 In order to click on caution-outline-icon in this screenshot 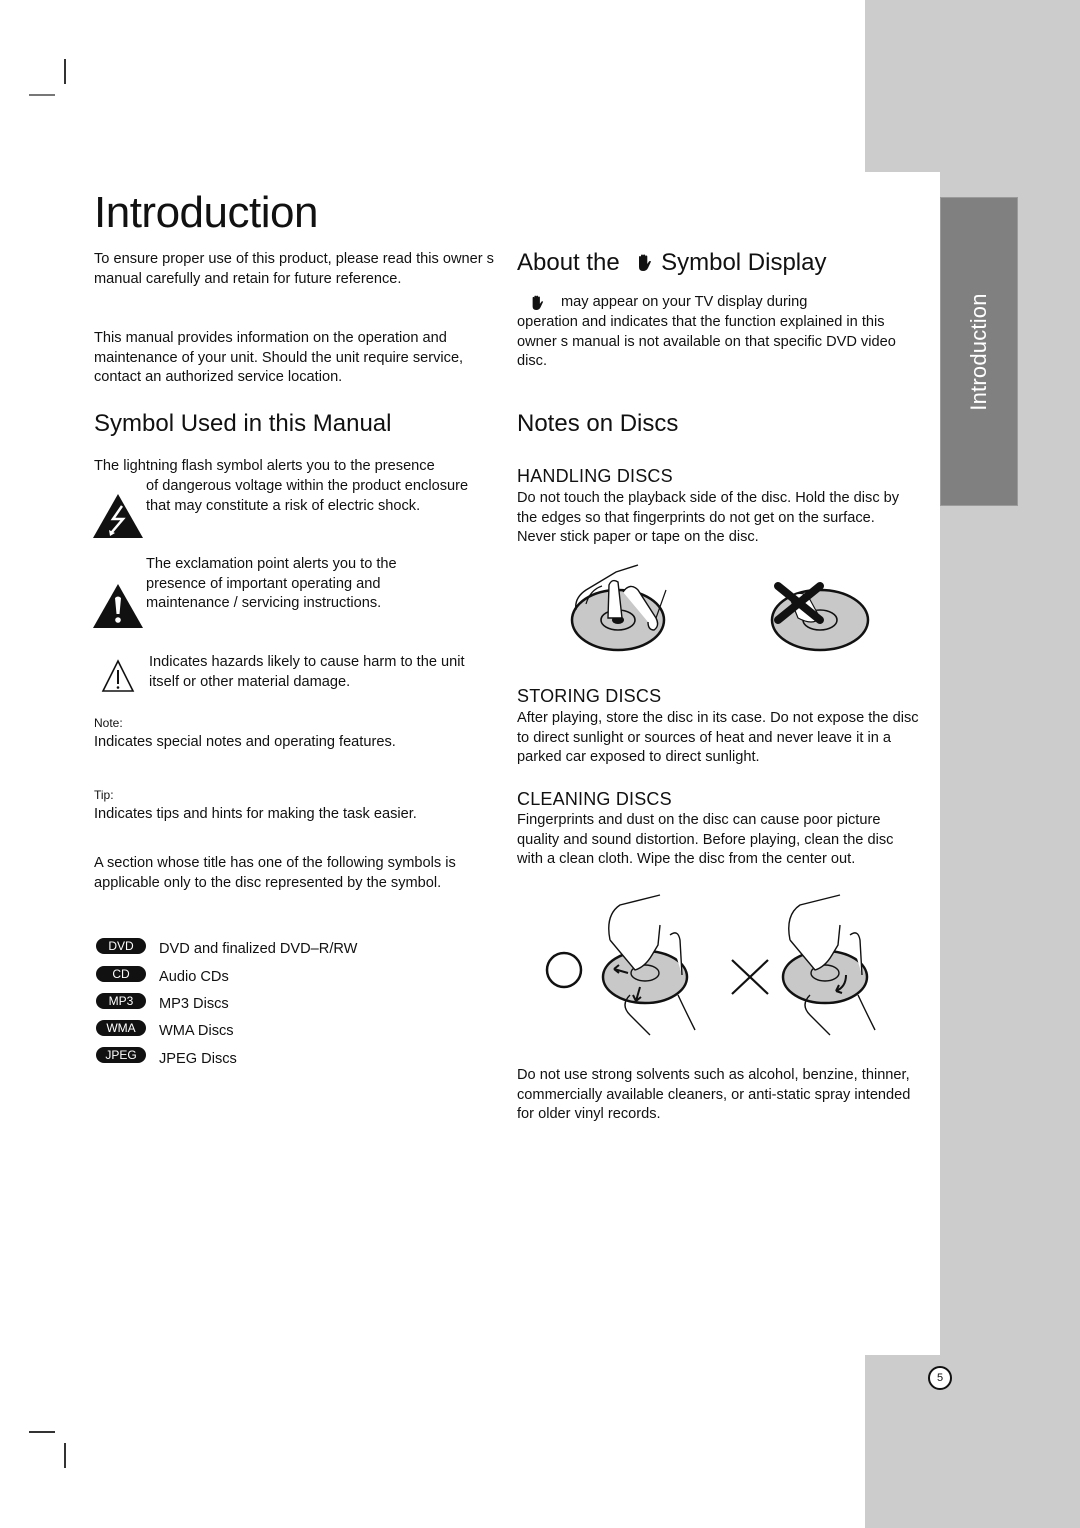, I will do `click(118, 675)`.